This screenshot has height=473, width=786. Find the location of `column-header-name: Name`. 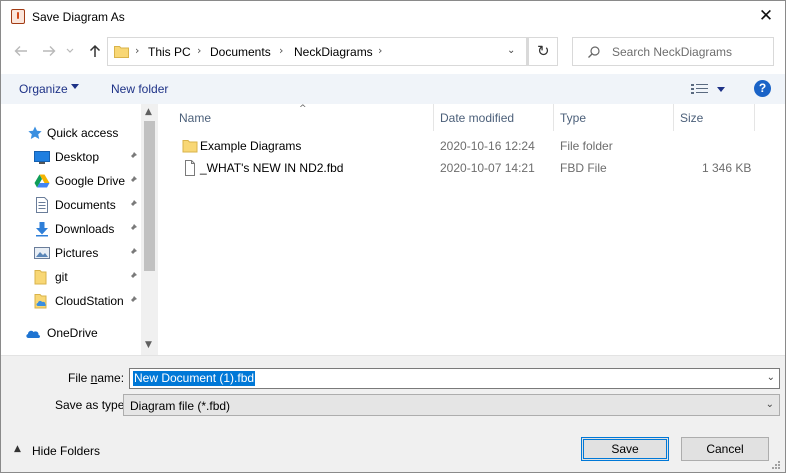

column-header-name: Name is located at coordinates (295, 117).